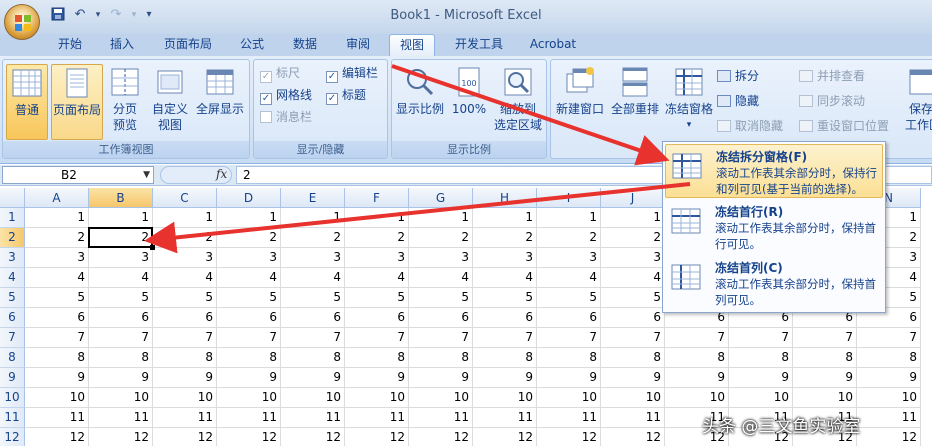 Image resolution: width=932 pixels, height=446 pixels. I want to click on cell-d2: 2, so click(249, 238).